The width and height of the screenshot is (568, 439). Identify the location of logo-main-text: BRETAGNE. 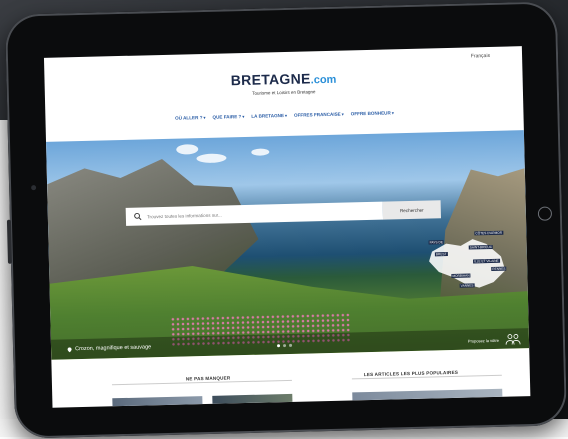
(270, 79).